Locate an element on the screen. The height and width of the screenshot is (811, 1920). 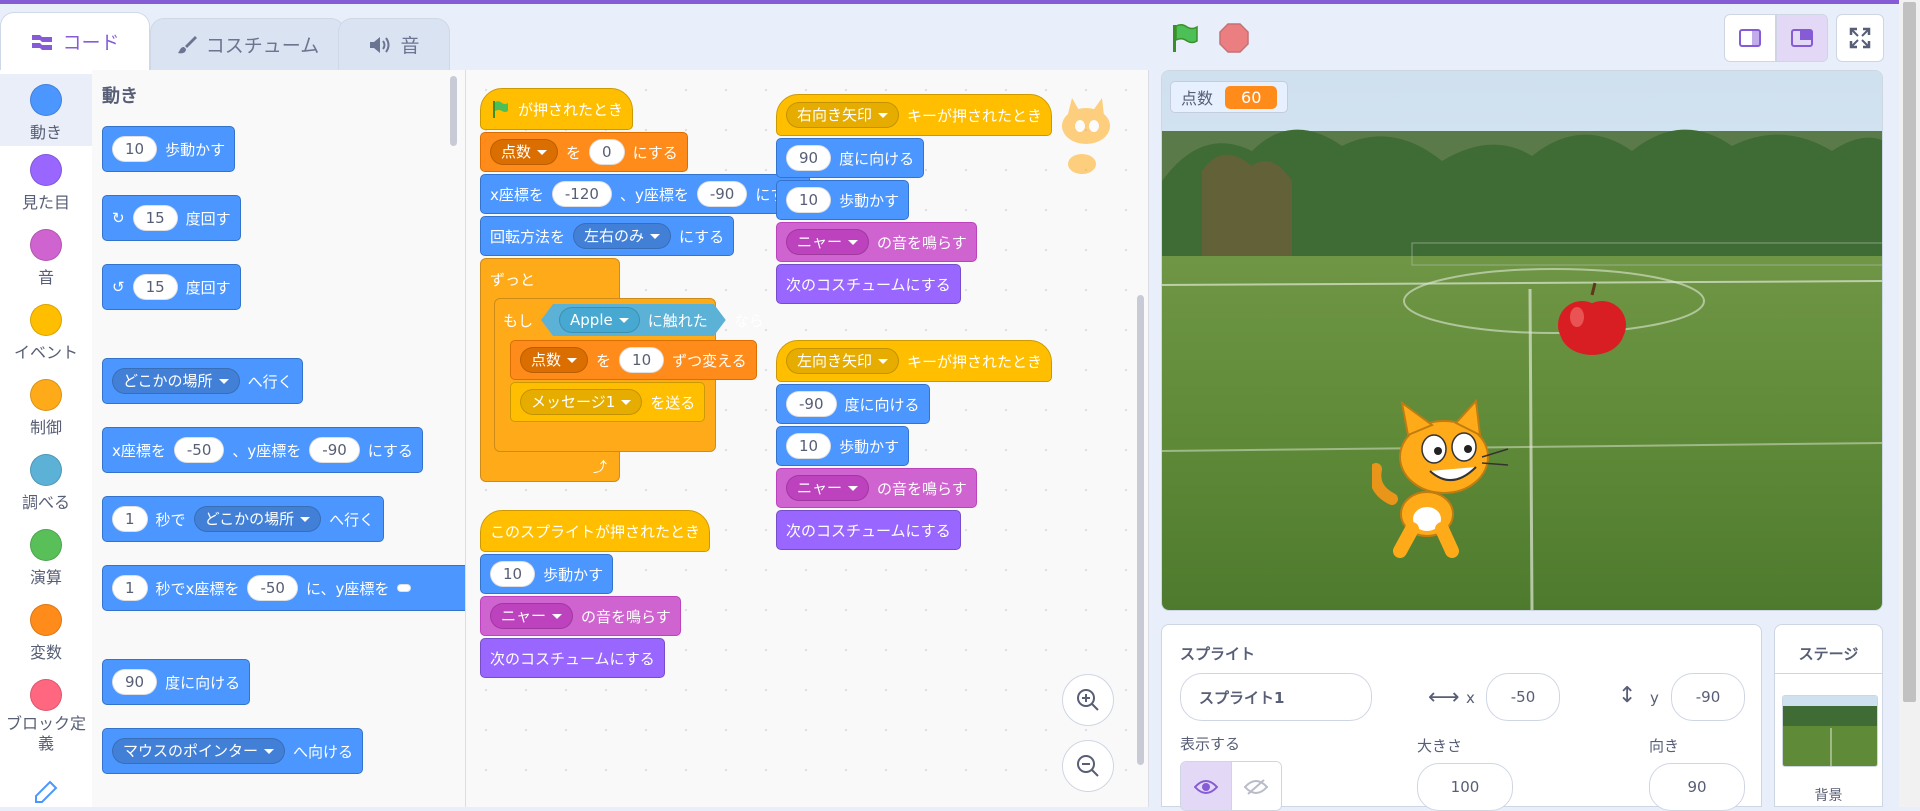
sprite-x-input: -50 is located at coordinates (1523, 697).